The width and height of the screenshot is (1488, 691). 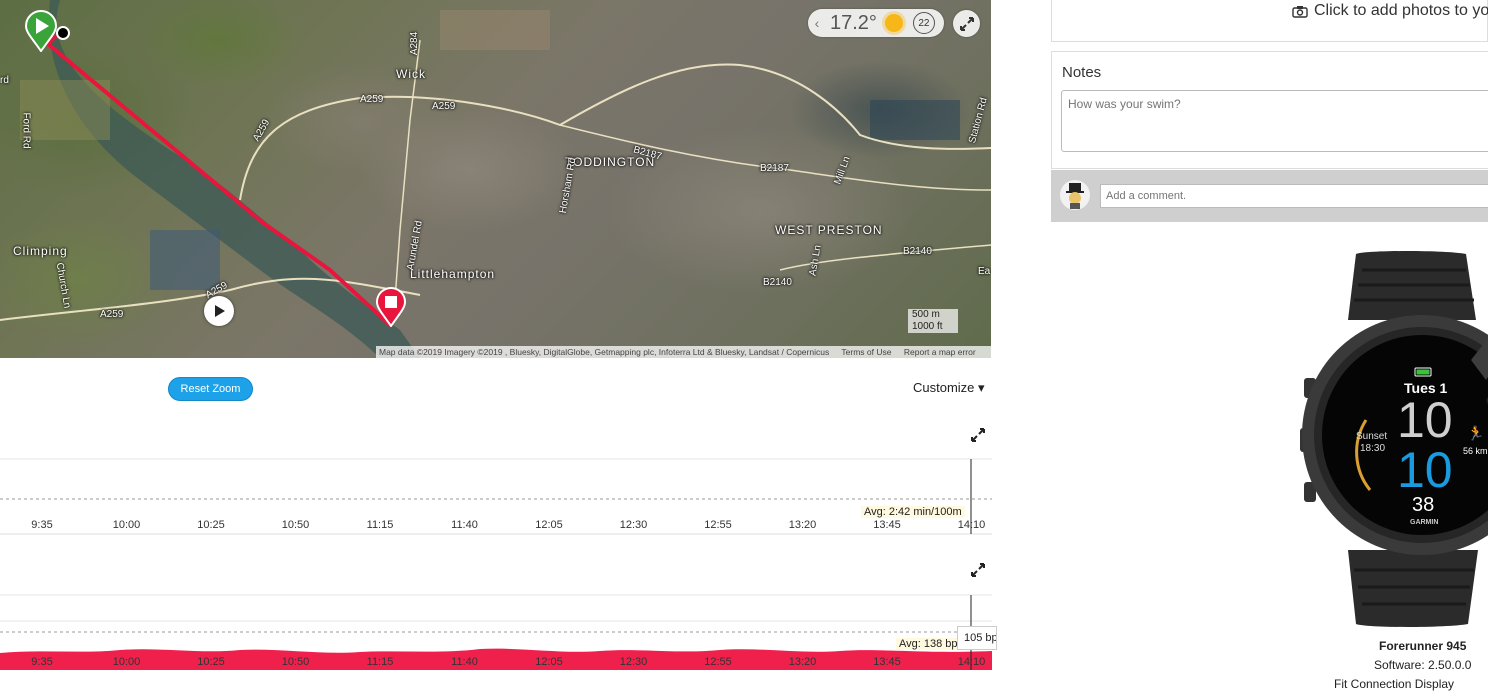 I want to click on map-label-b2140-2: B2140, so click(x=917, y=251).